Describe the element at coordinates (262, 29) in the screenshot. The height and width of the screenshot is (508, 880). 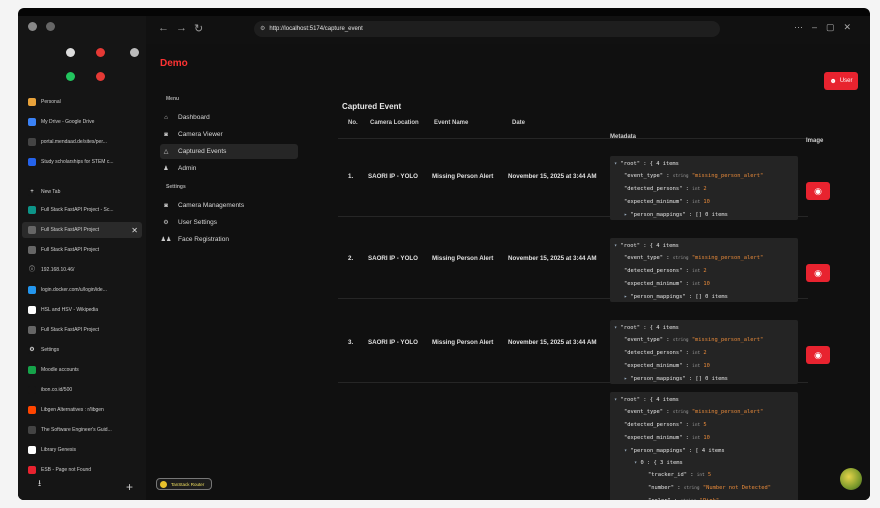
I see `site-info-icon: ⚙` at that location.